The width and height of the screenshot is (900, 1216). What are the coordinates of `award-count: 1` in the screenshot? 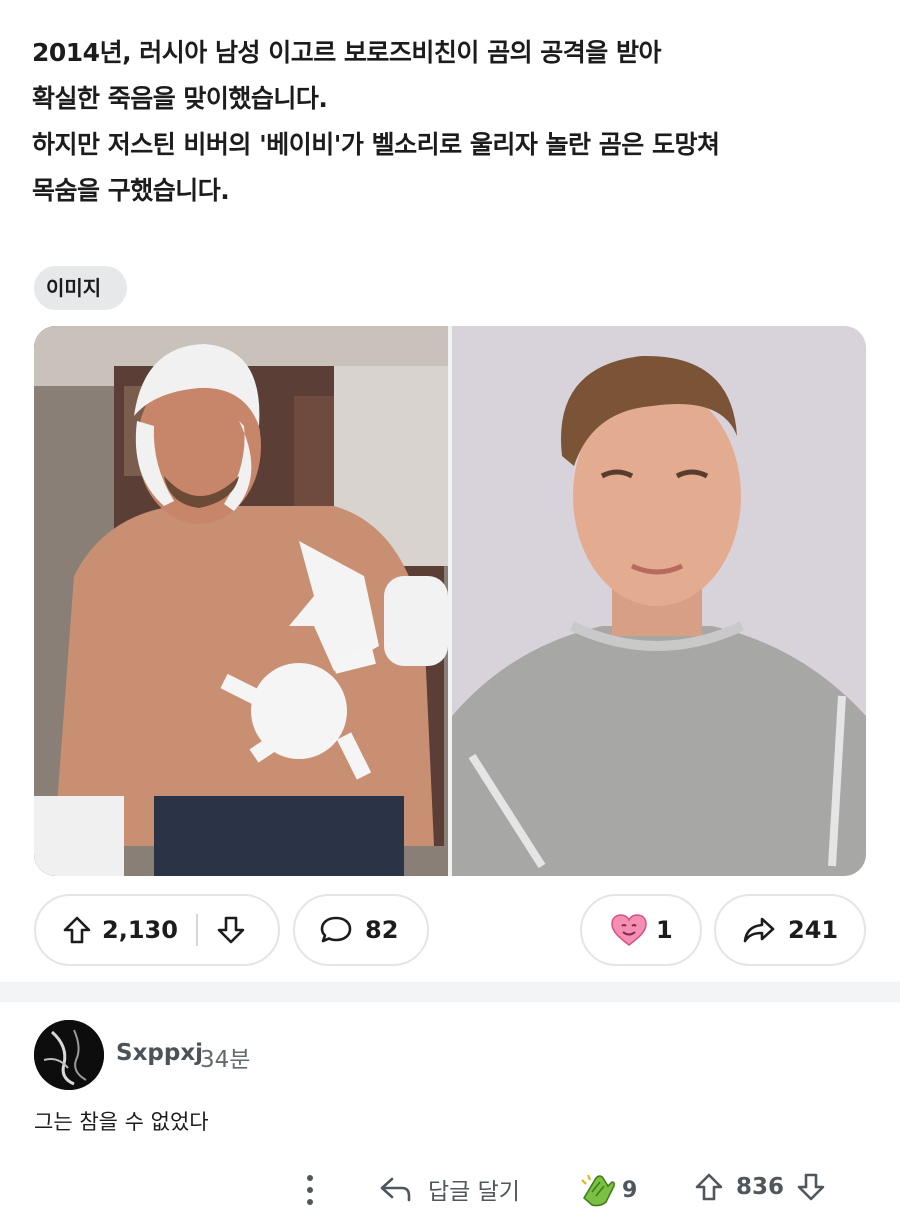 It's located at (664, 930).